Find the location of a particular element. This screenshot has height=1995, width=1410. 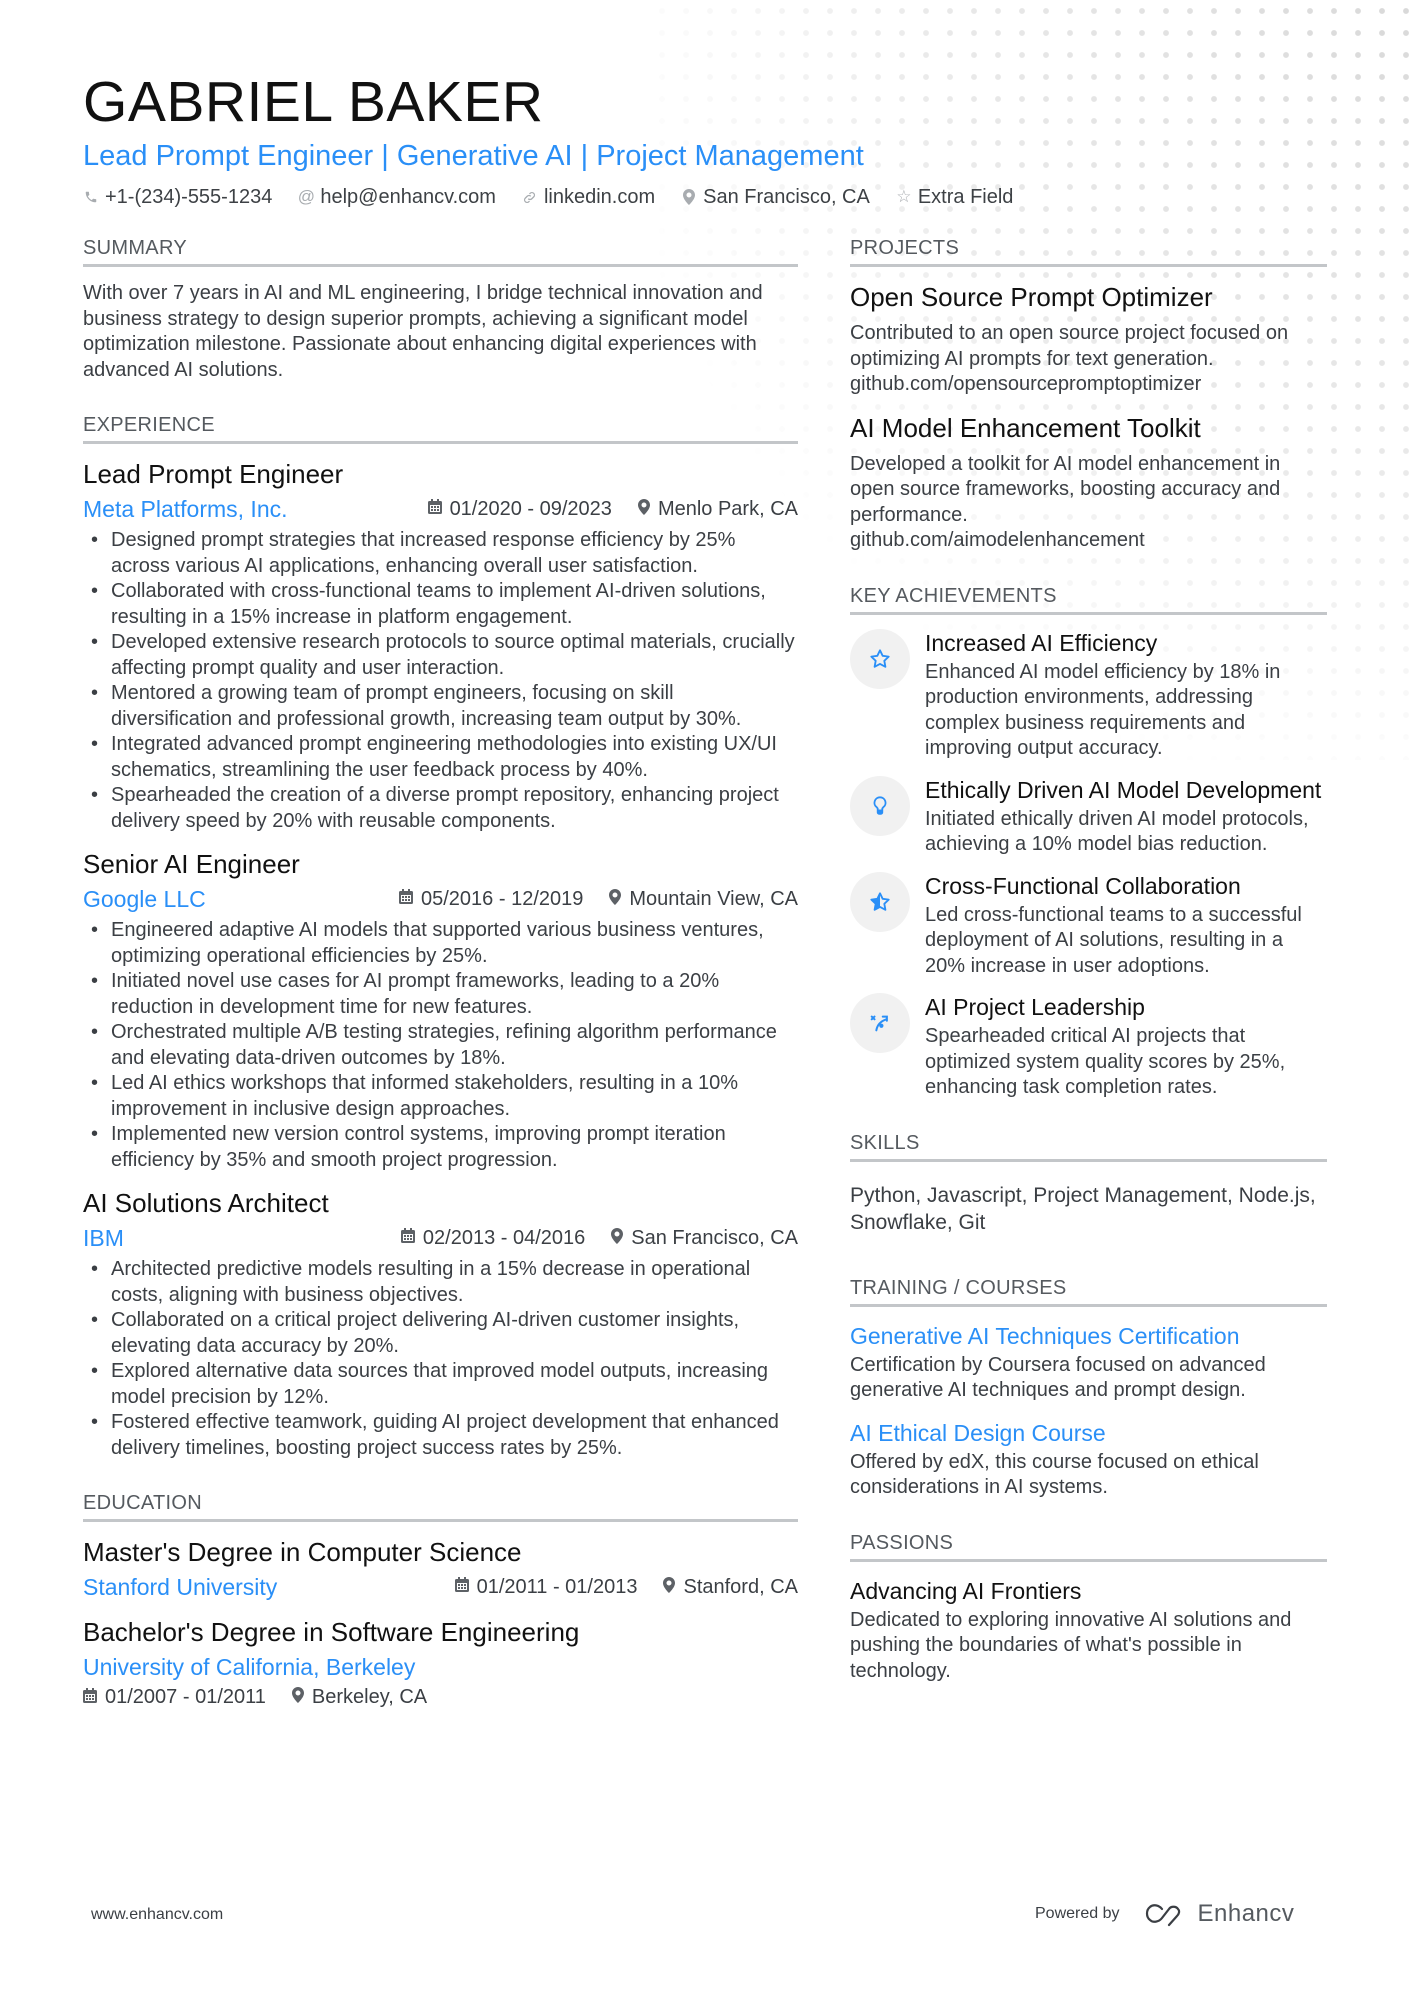

education-location: Stanford, CA is located at coordinates (730, 1587).